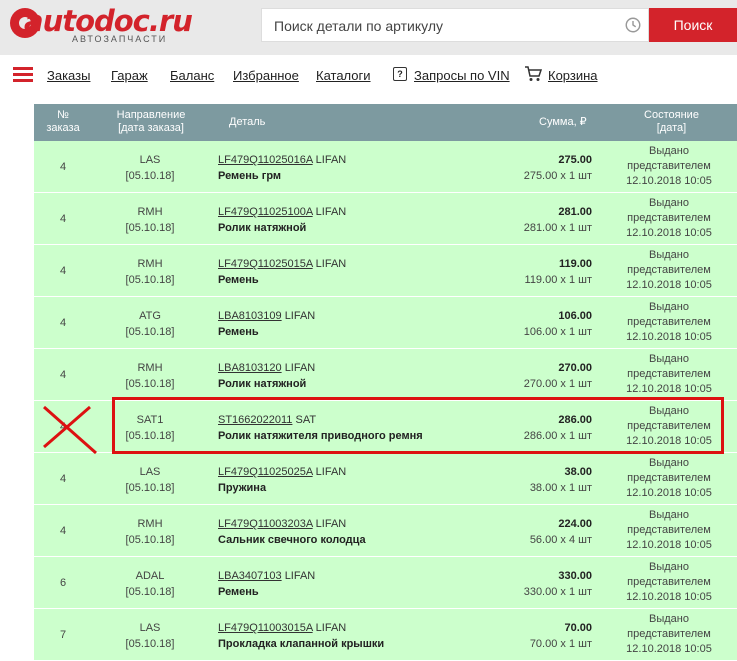 Image resolution: width=737 pixels, height=661 pixels. I want to click on top-bar: autodoc.ru АВТОЗАПЧАСТИ Поиск, so click(368, 27).